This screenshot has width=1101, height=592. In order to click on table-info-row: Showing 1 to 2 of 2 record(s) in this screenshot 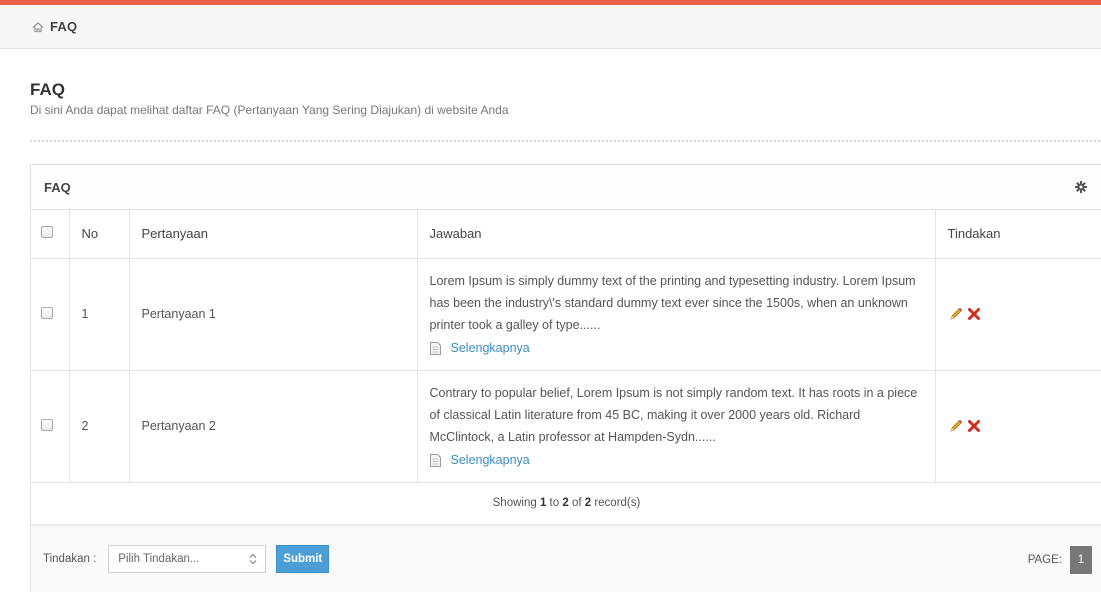, I will do `click(566, 503)`.